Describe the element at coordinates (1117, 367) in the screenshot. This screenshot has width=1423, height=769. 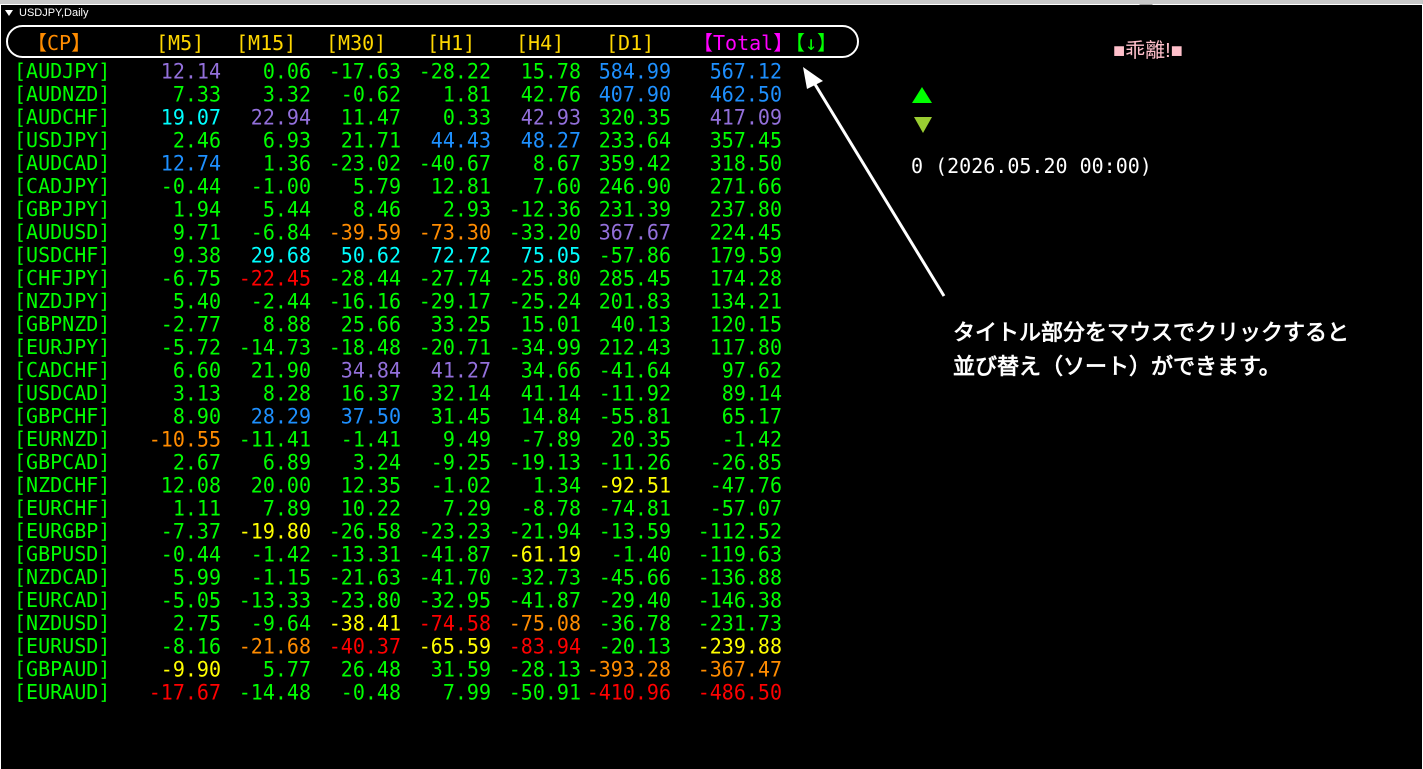
I see `annotation-line-2: 並び替え（ソート）ができます。` at that location.